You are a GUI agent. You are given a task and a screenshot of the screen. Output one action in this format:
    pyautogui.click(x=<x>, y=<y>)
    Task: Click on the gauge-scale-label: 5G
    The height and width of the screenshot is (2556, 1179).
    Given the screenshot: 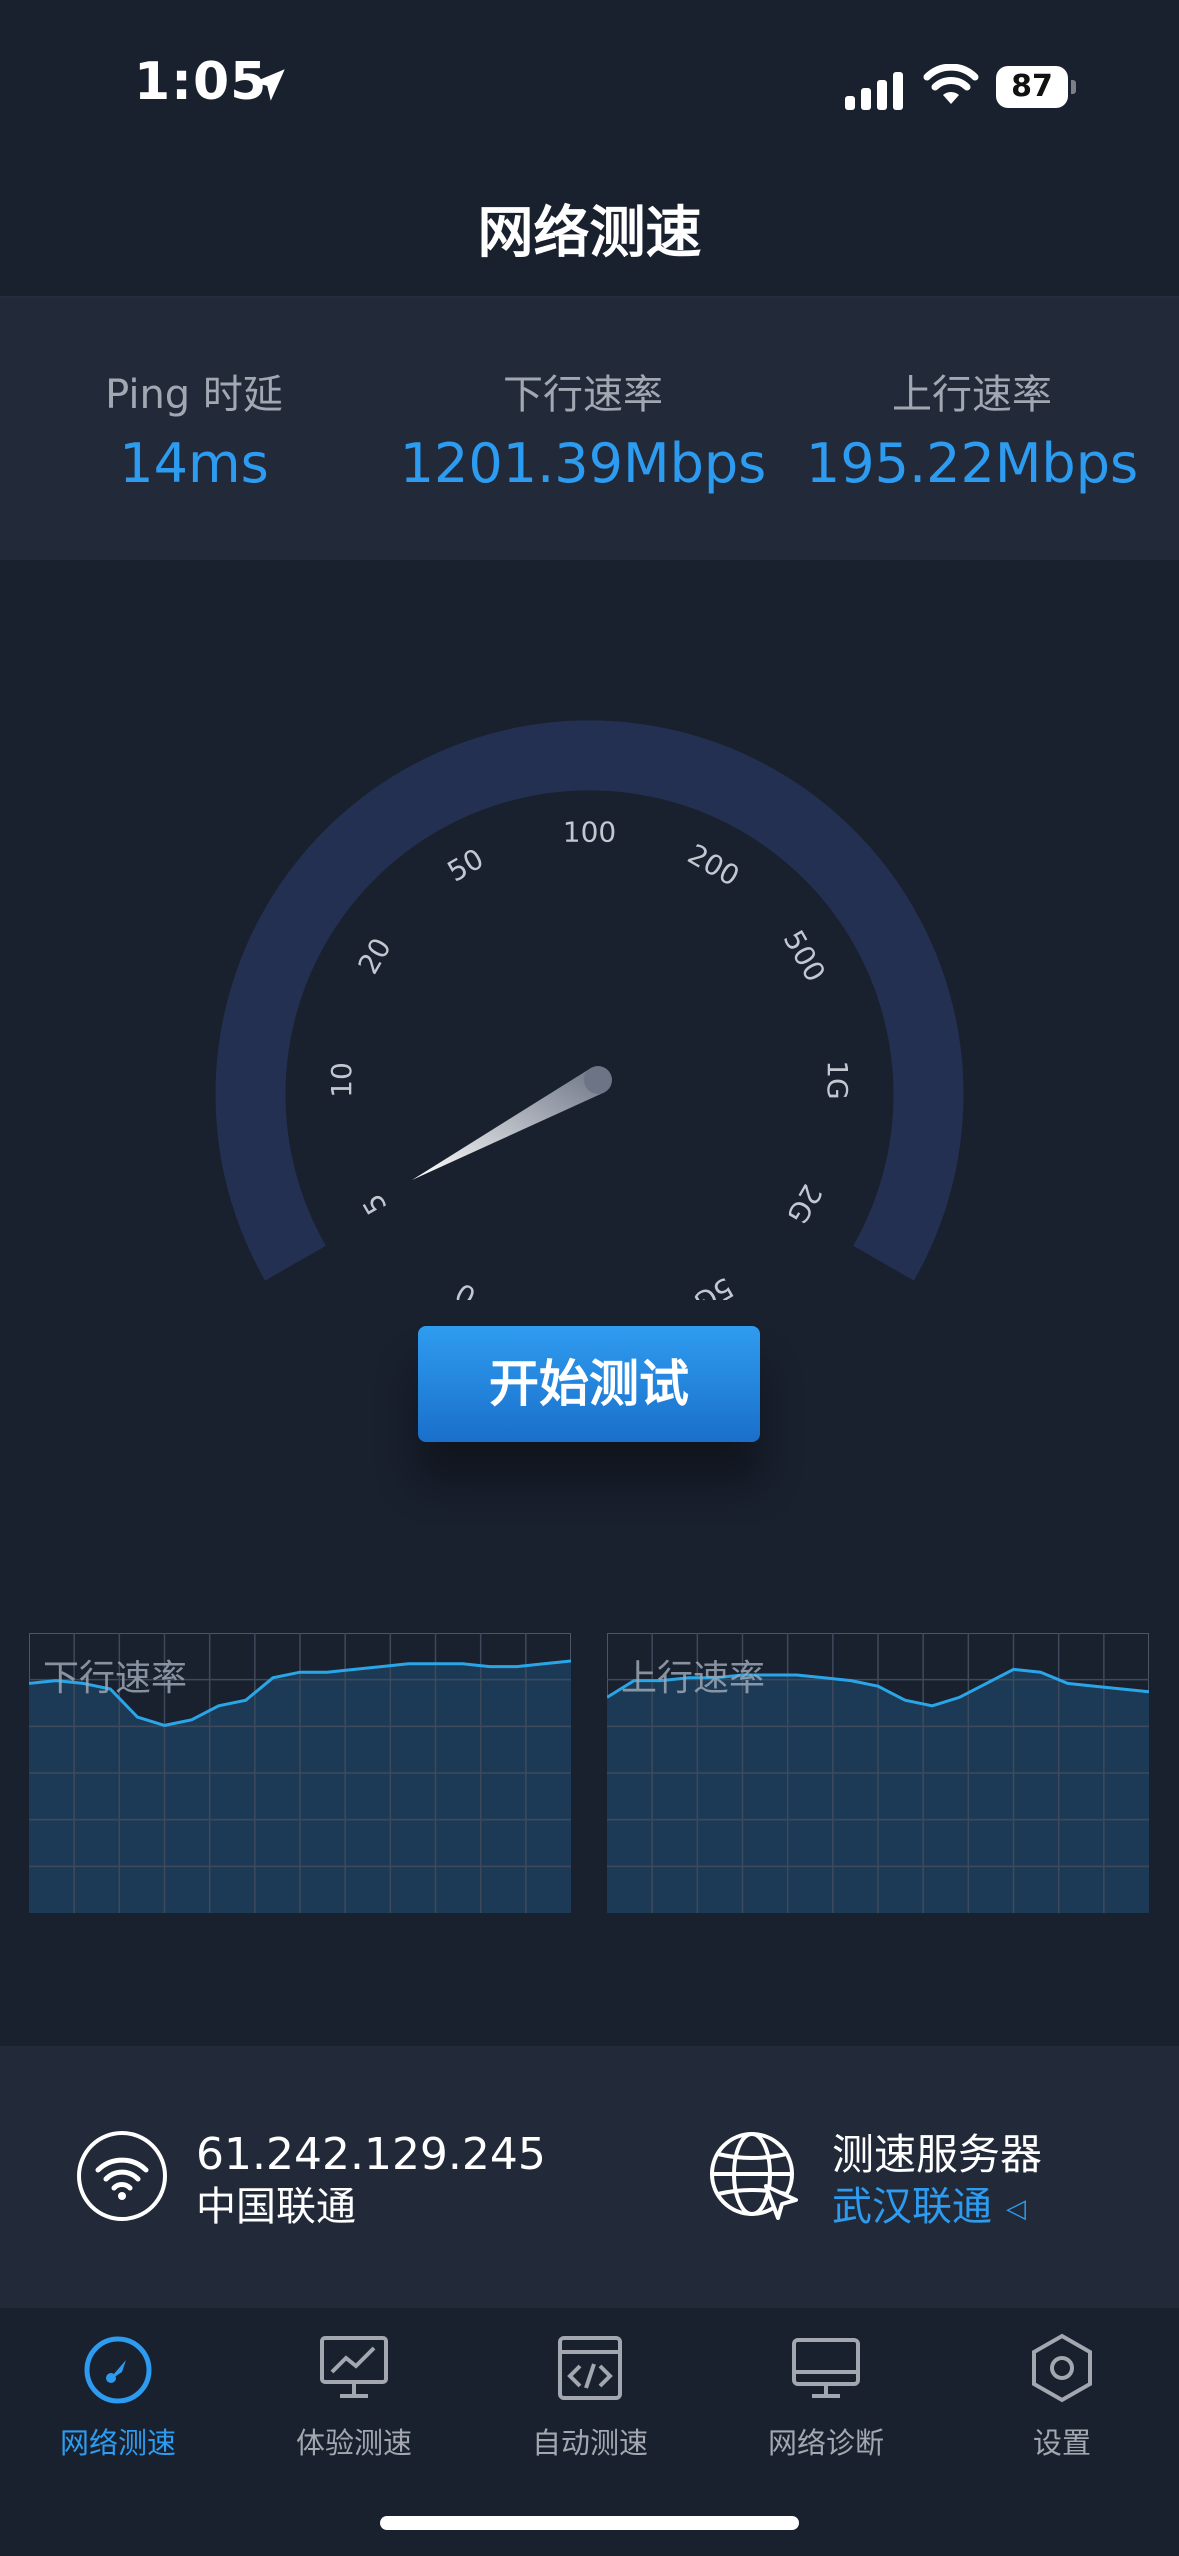 What is the action you would take?
    pyautogui.click(x=713, y=1285)
    